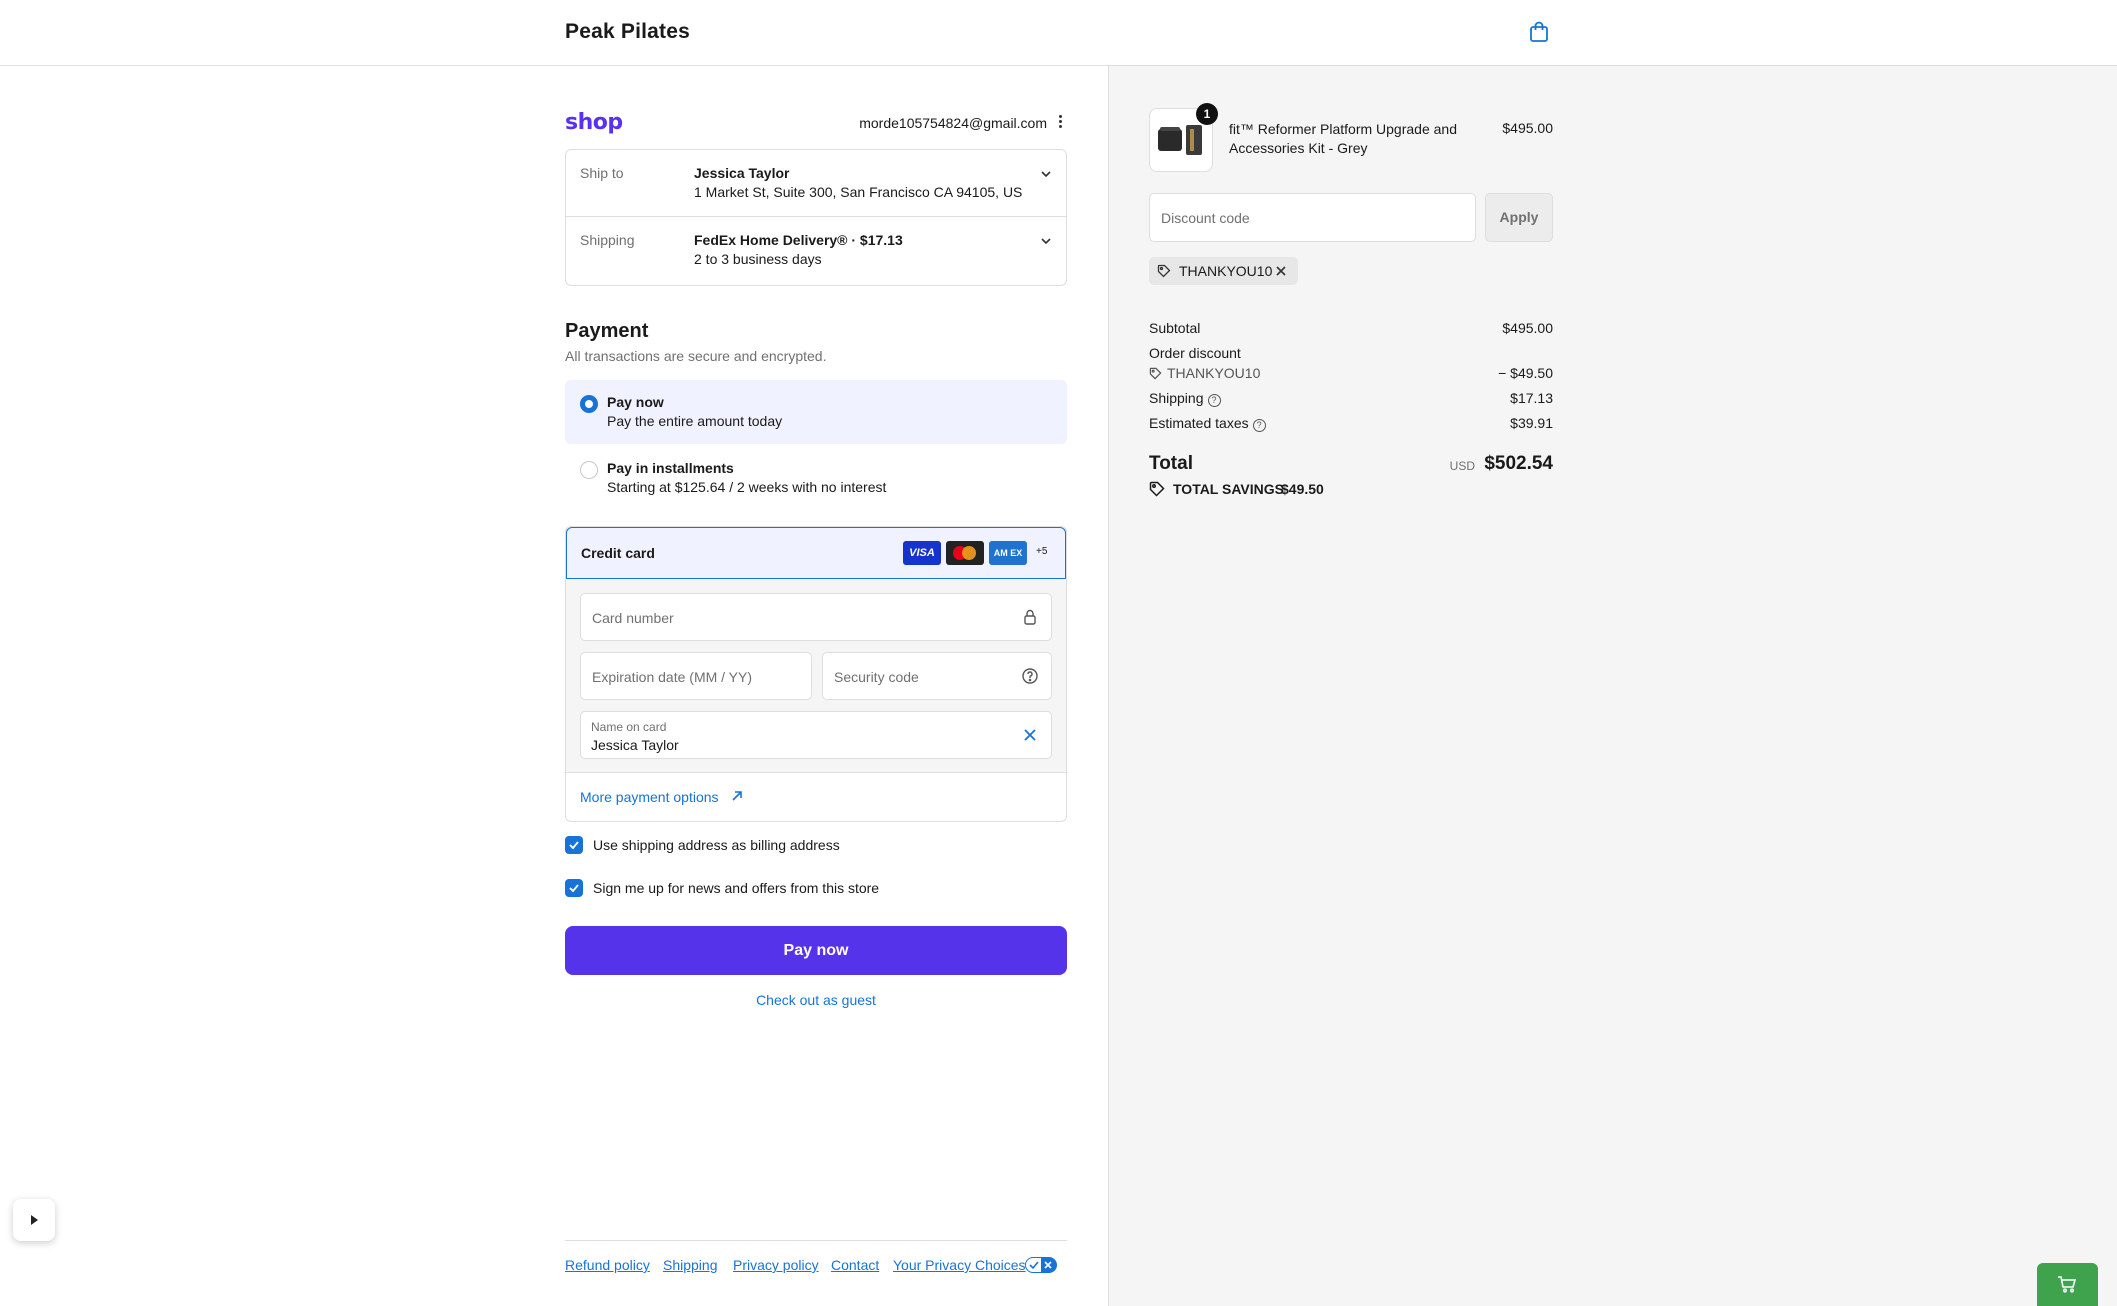  Describe the element at coordinates (2067, 1284) in the screenshot. I see `cart-widget-button` at that location.